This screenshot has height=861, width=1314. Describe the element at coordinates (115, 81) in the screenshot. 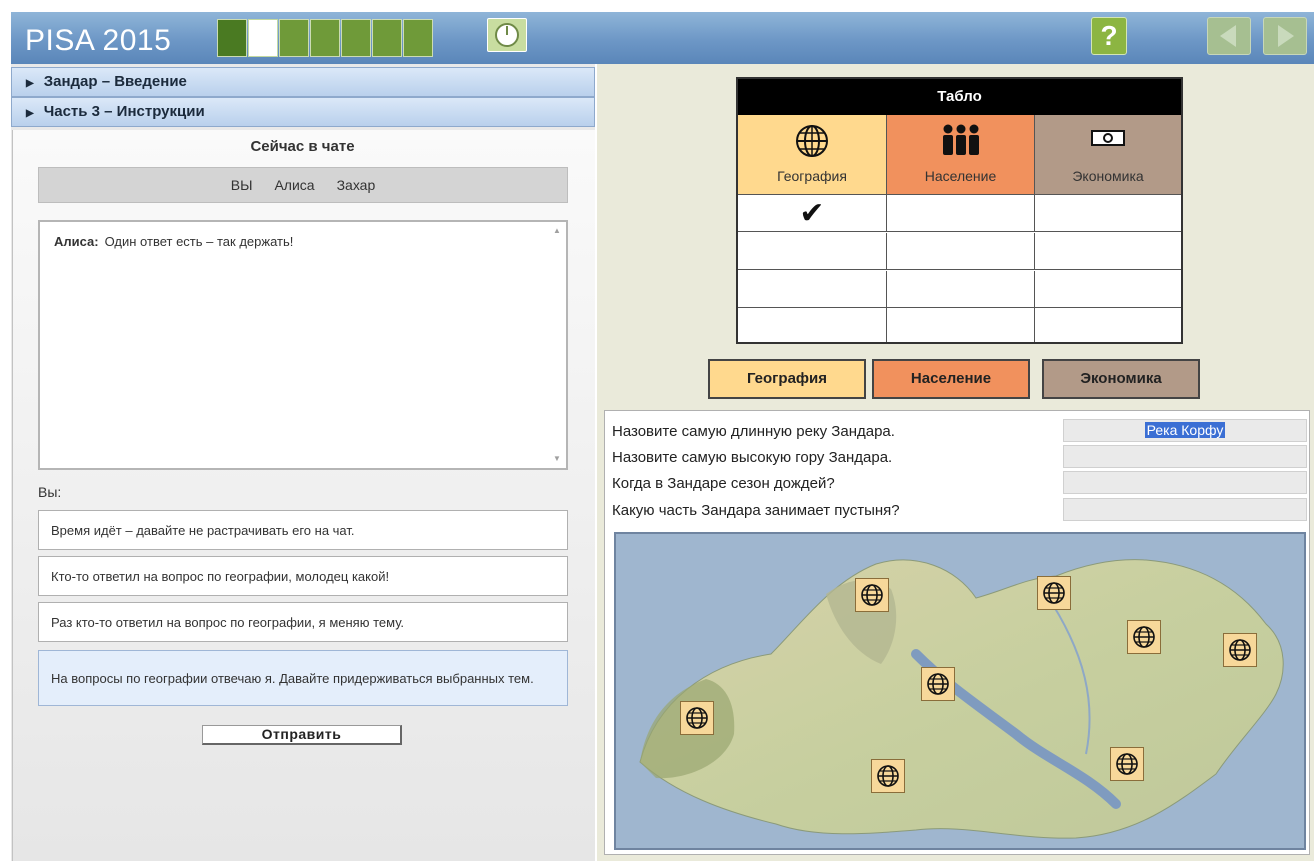

I see `section-label: Зандар – Введение` at that location.